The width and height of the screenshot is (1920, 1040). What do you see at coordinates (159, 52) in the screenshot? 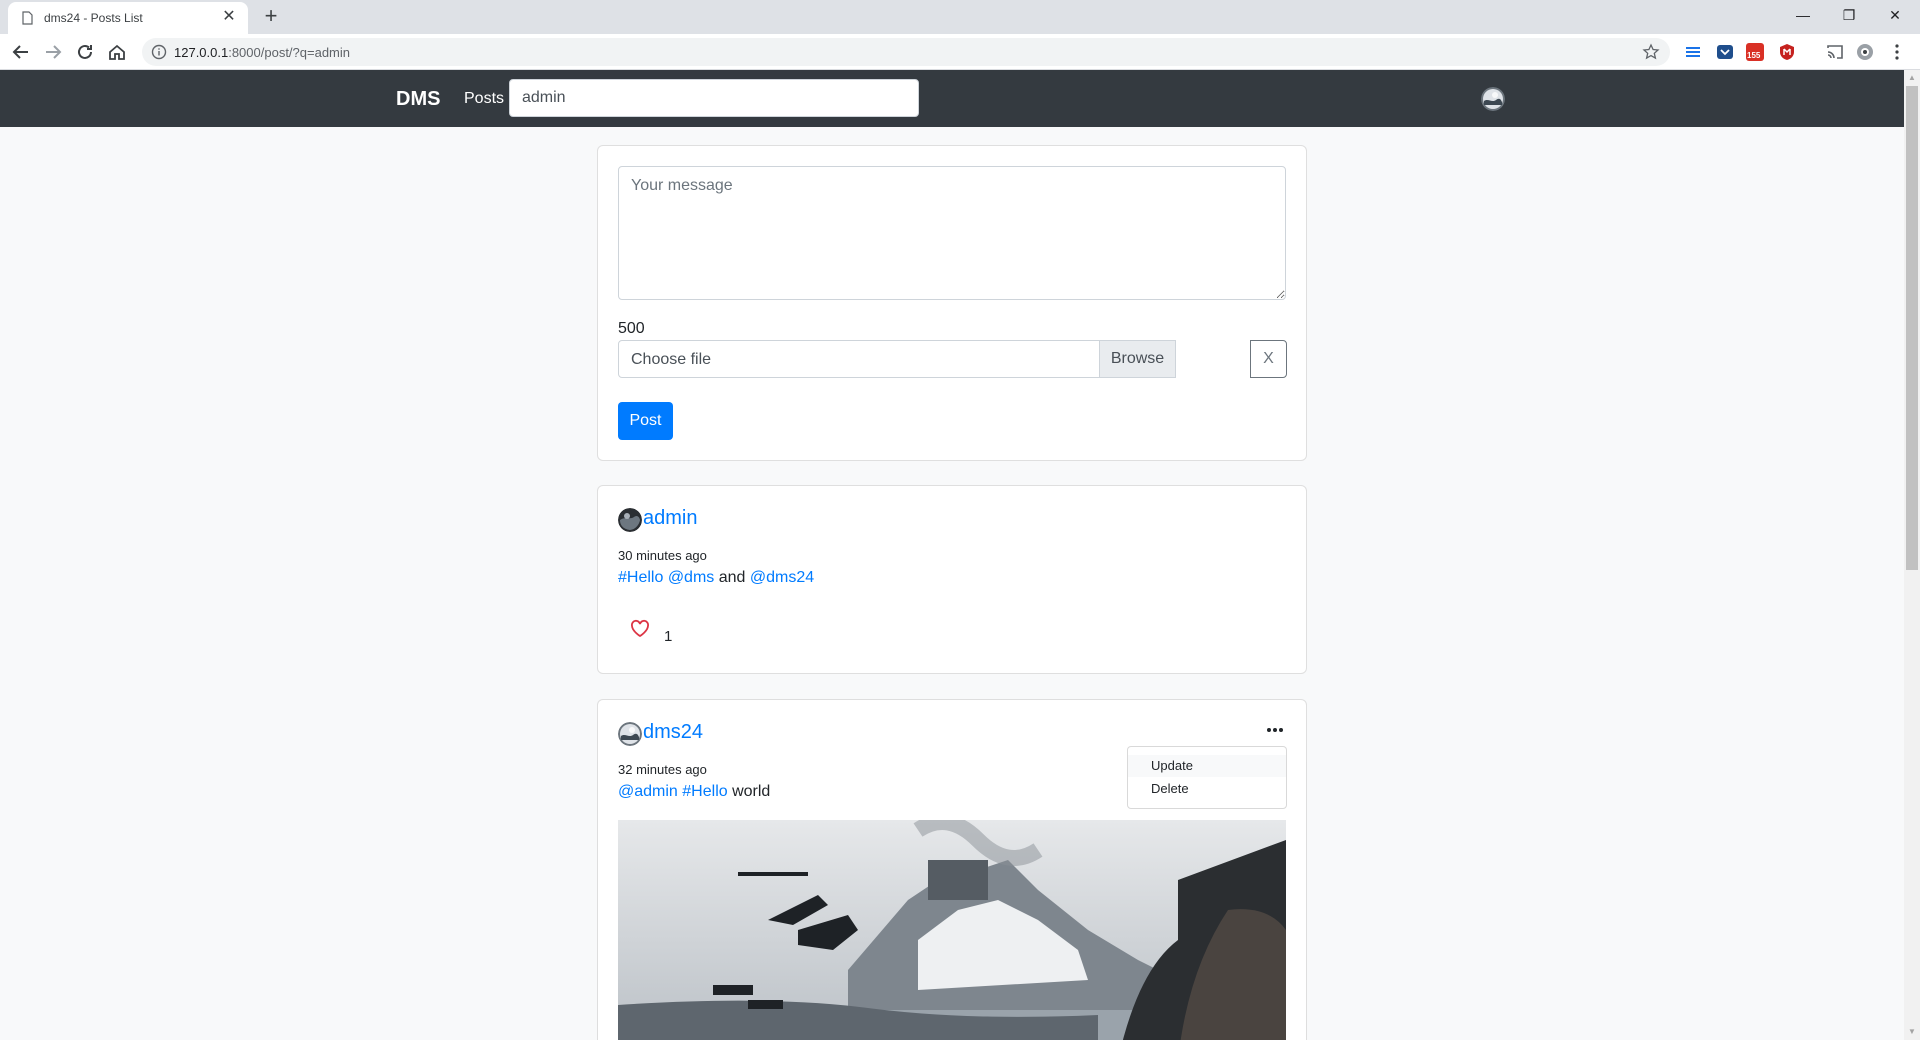
I see `info-icon` at bounding box center [159, 52].